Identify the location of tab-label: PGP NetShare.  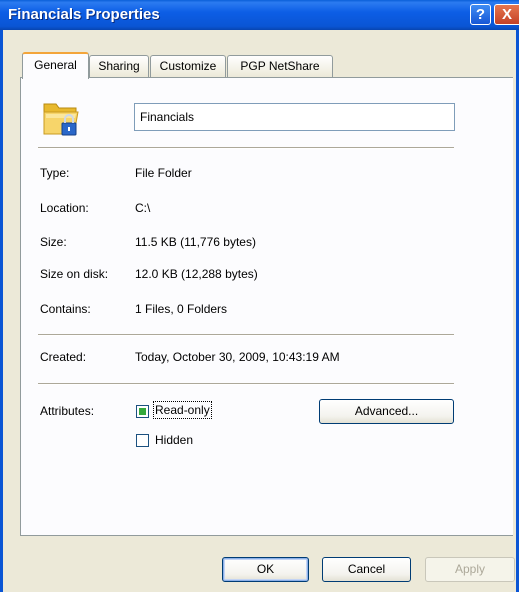
(280, 66).